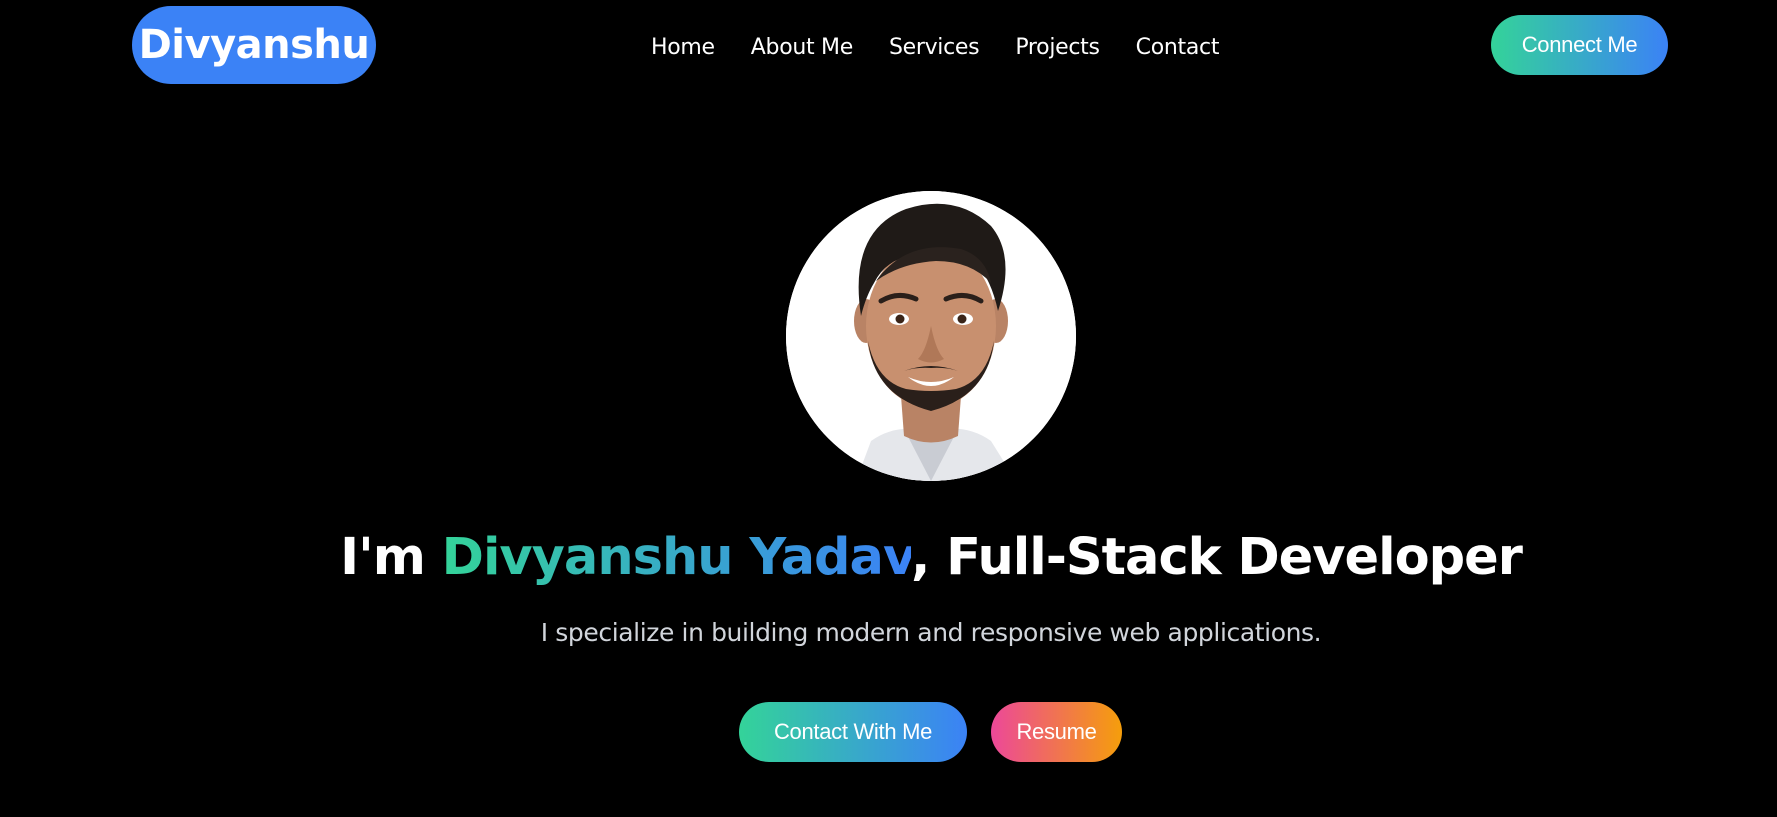 This screenshot has height=817, width=1777. What do you see at coordinates (391, 557) in the screenshot?
I see `headline-prefix: I'm` at bounding box center [391, 557].